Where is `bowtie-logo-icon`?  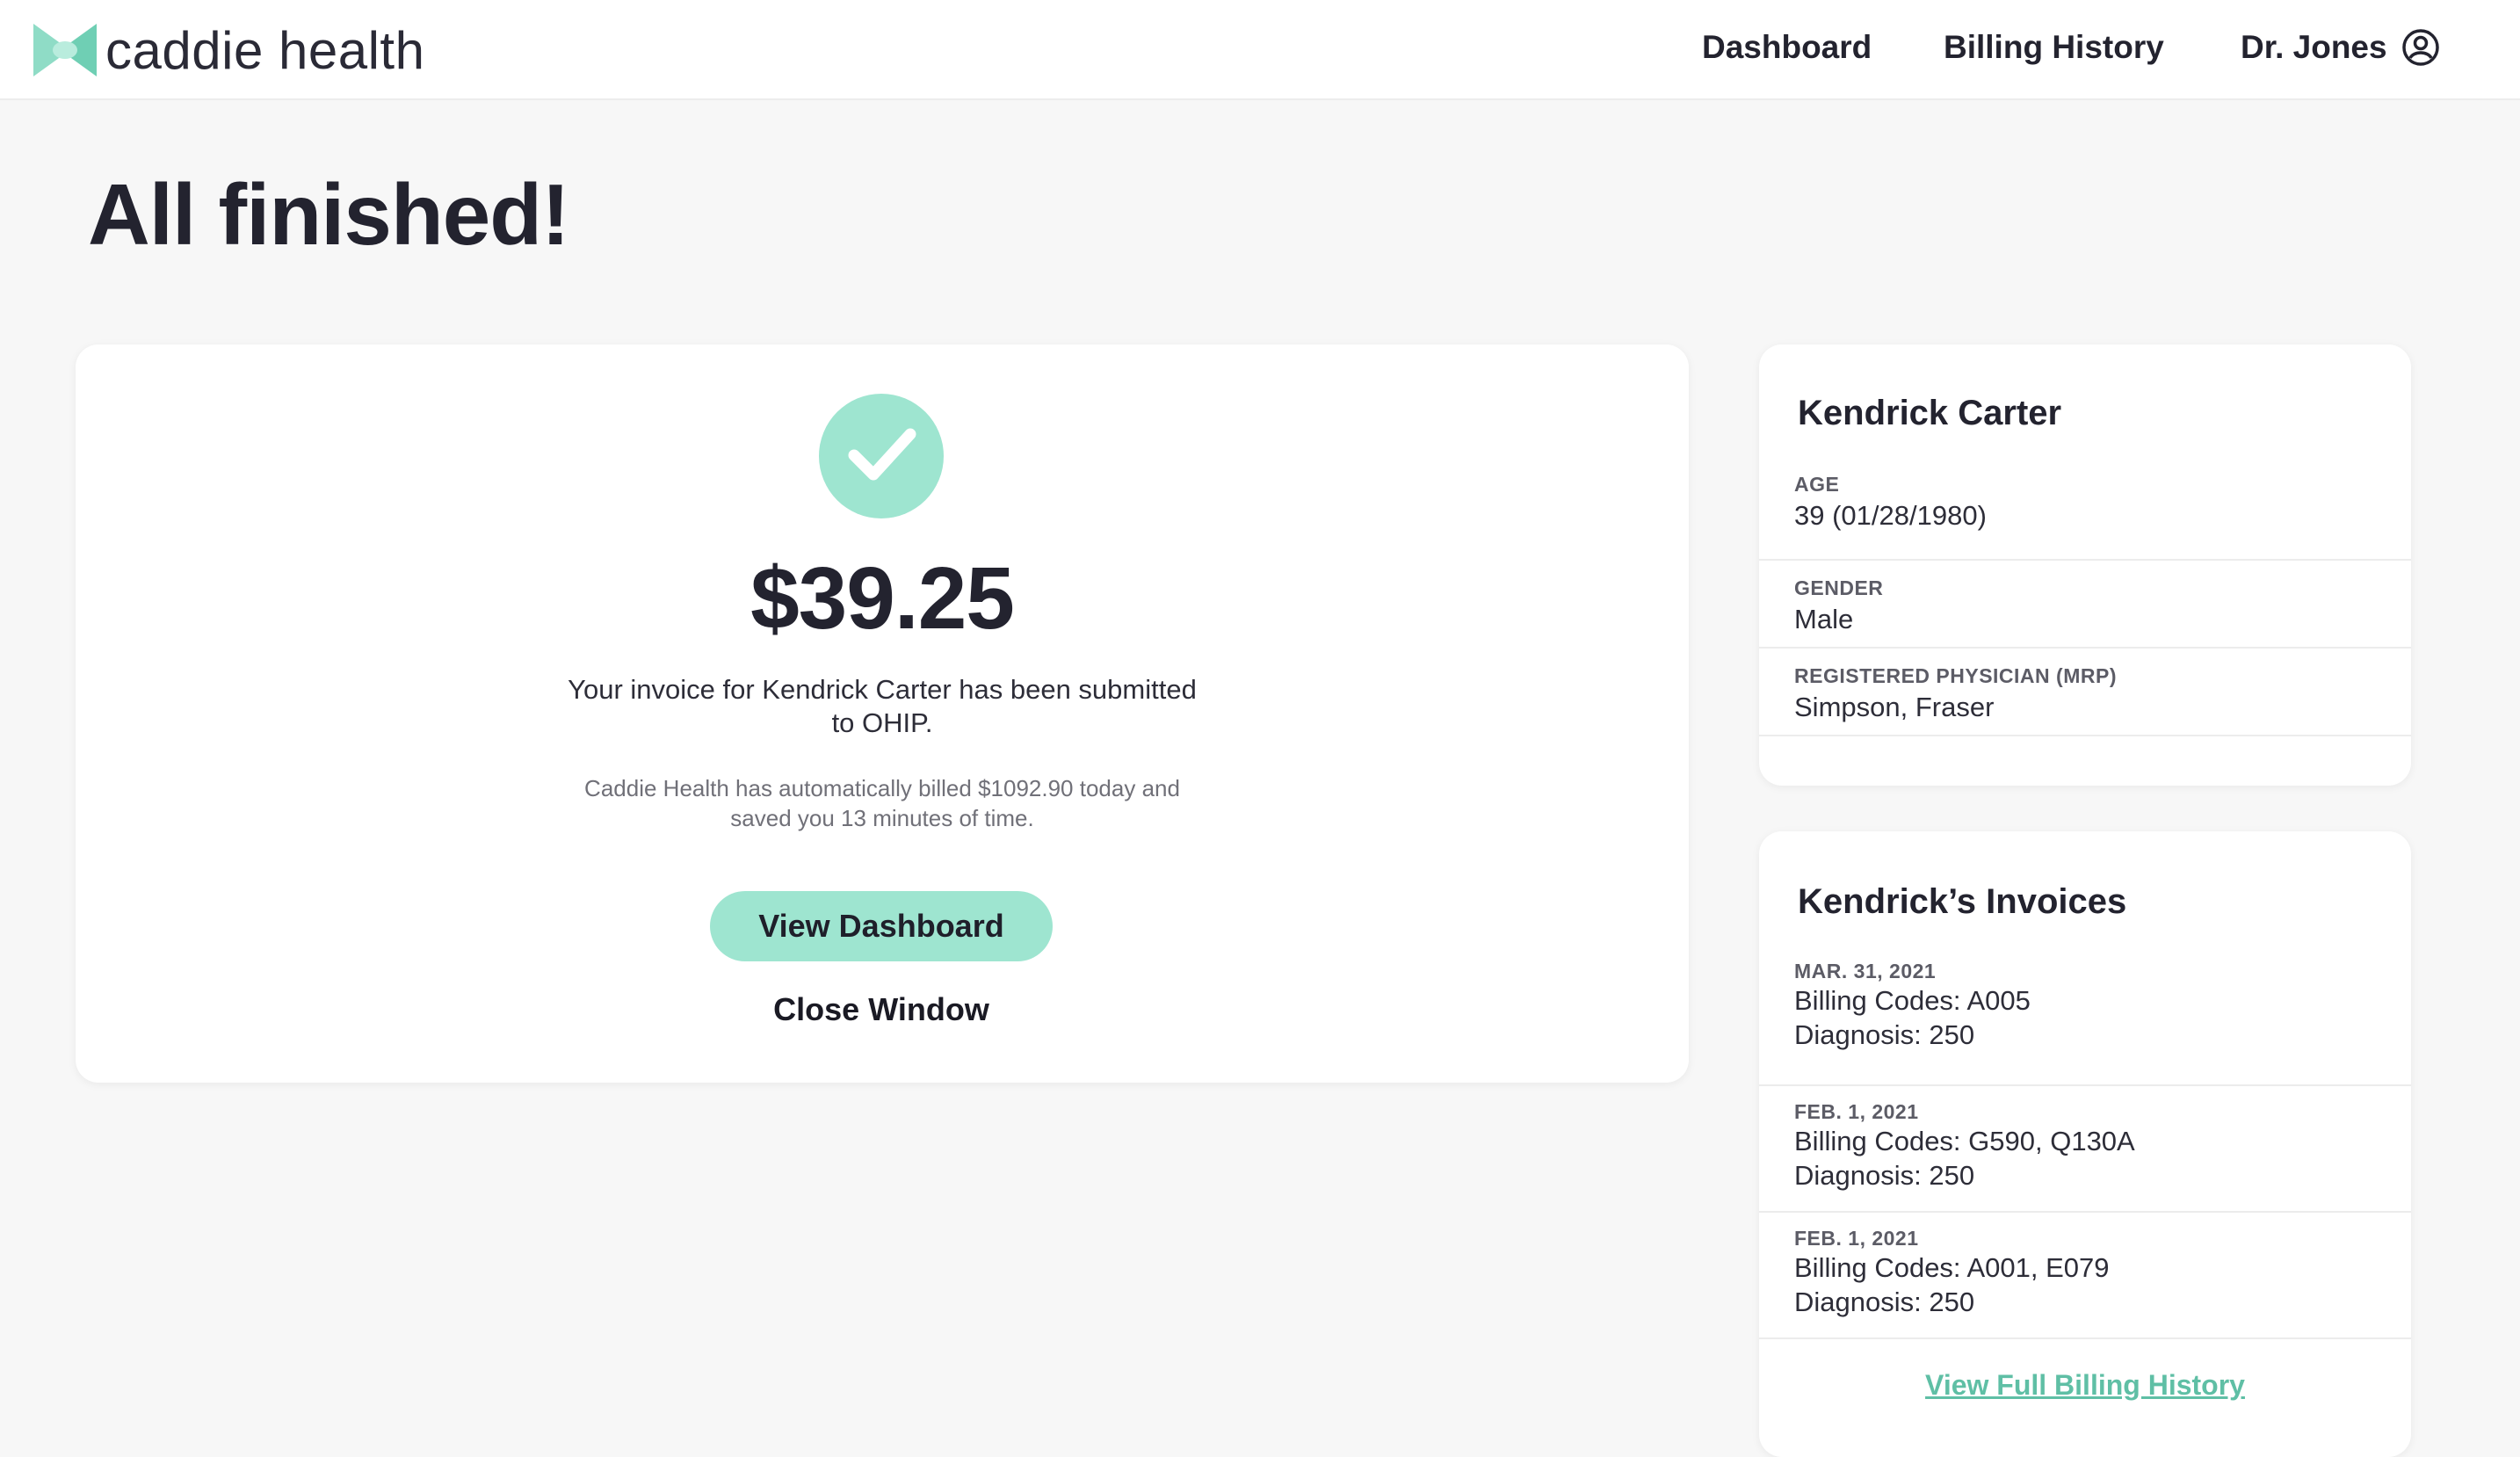
bowtie-logo-icon is located at coordinates (65, 50).